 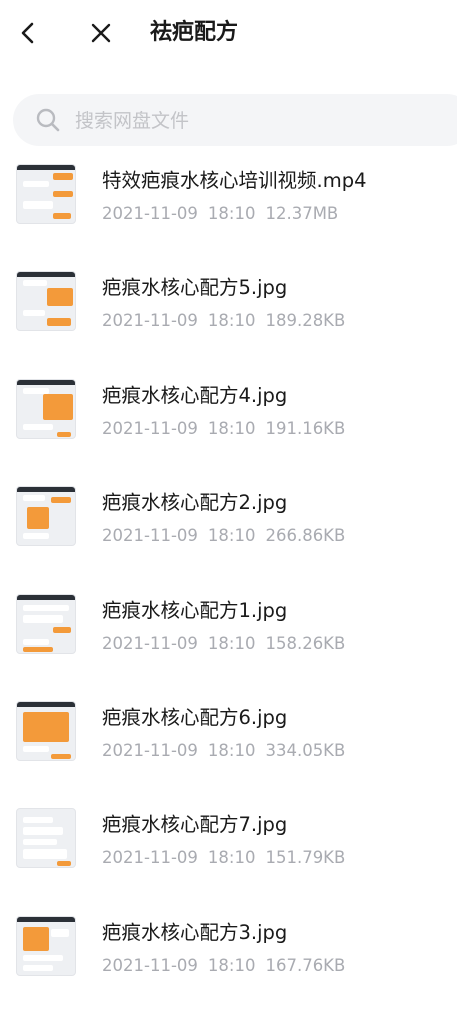 I want to click on file-row: 疤痕水核心配方7.jpg 2021-11-09 18:10 151.79KB, so click(x=228, y=857).